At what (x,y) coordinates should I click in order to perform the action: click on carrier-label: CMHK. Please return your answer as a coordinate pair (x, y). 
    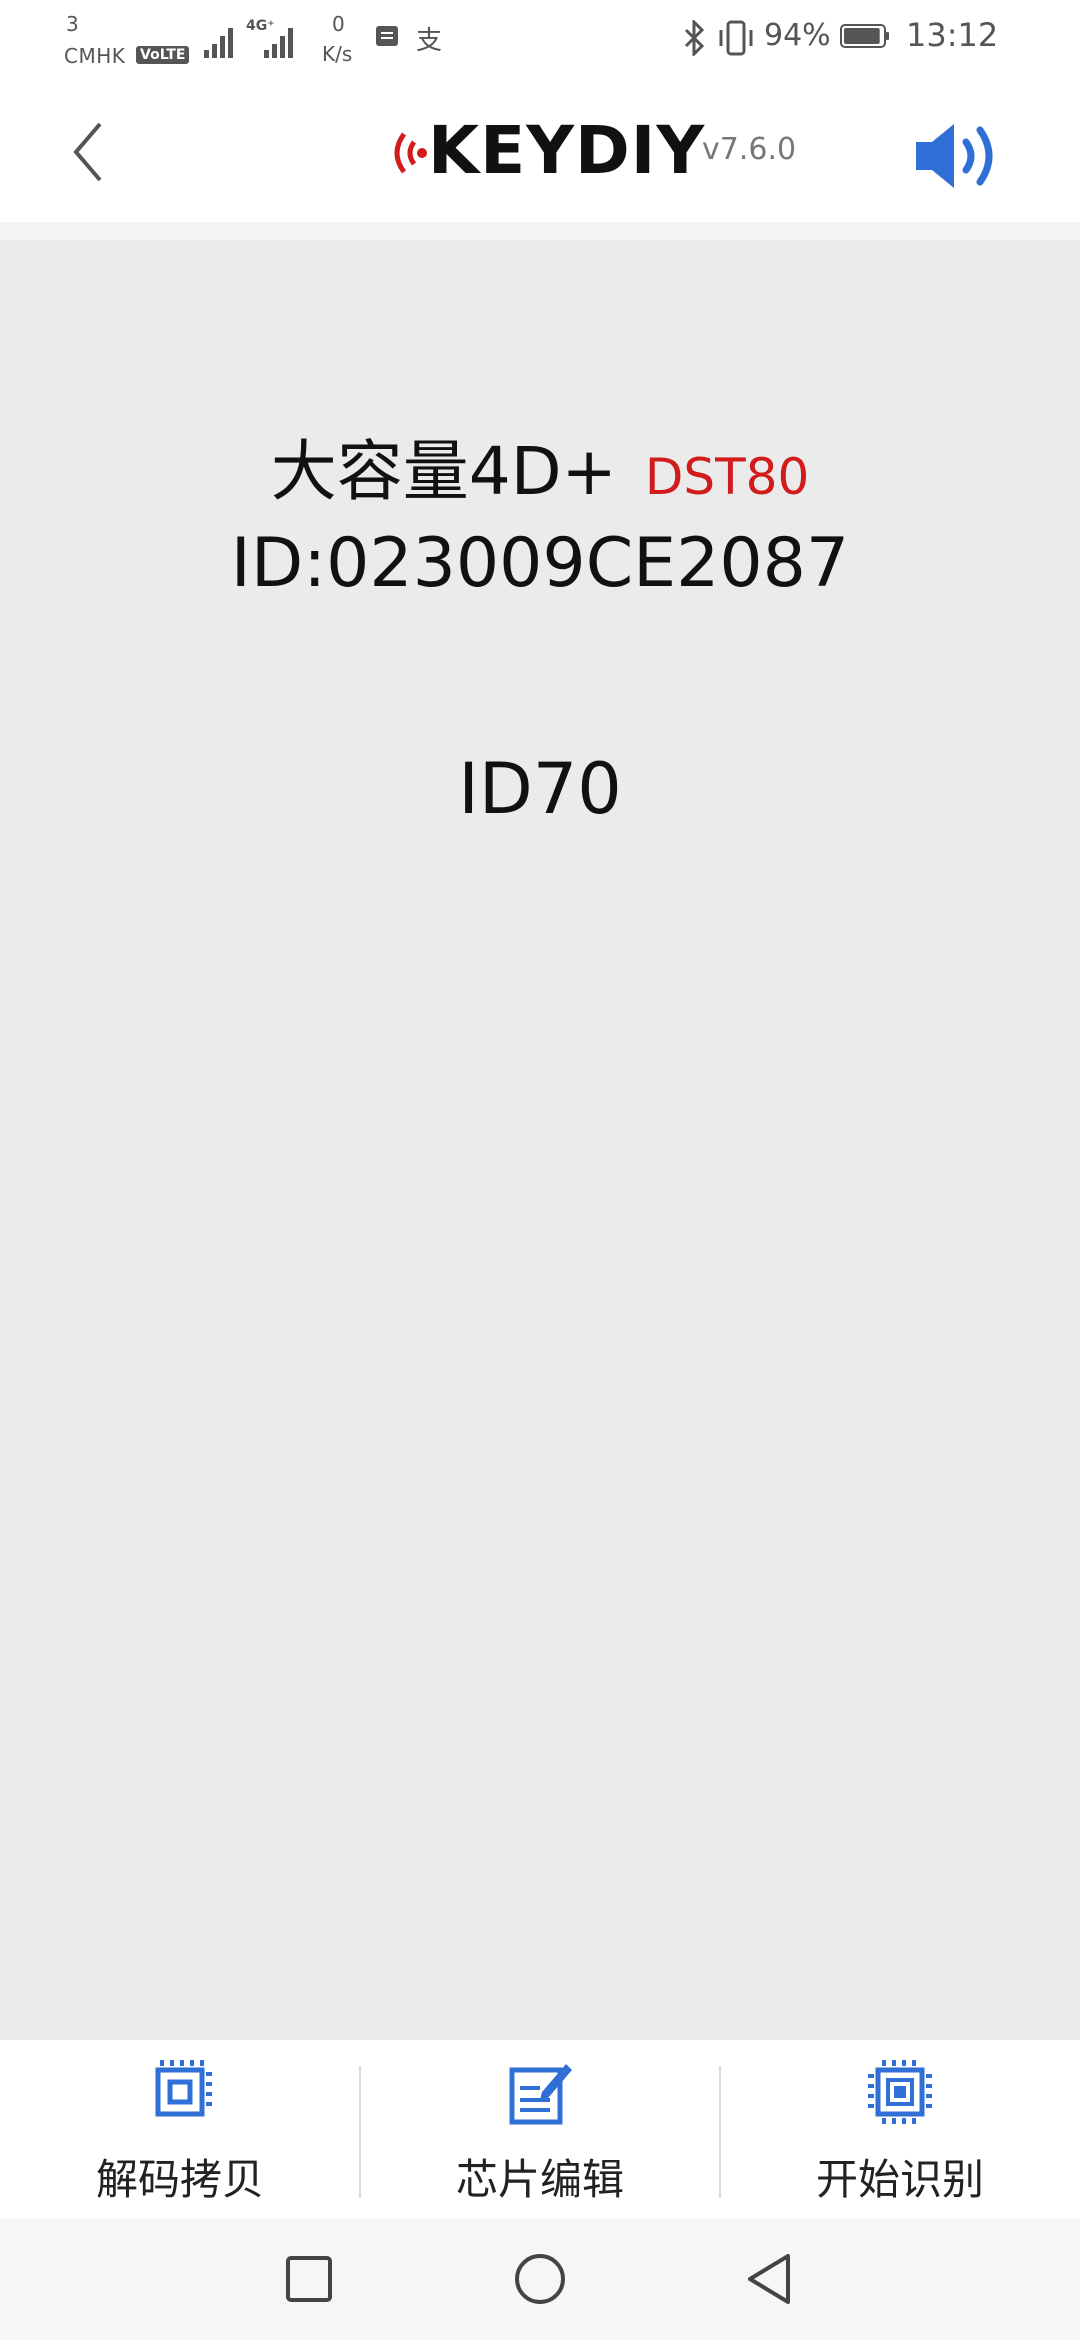
    Looking at the image, I should click on (95, 56).